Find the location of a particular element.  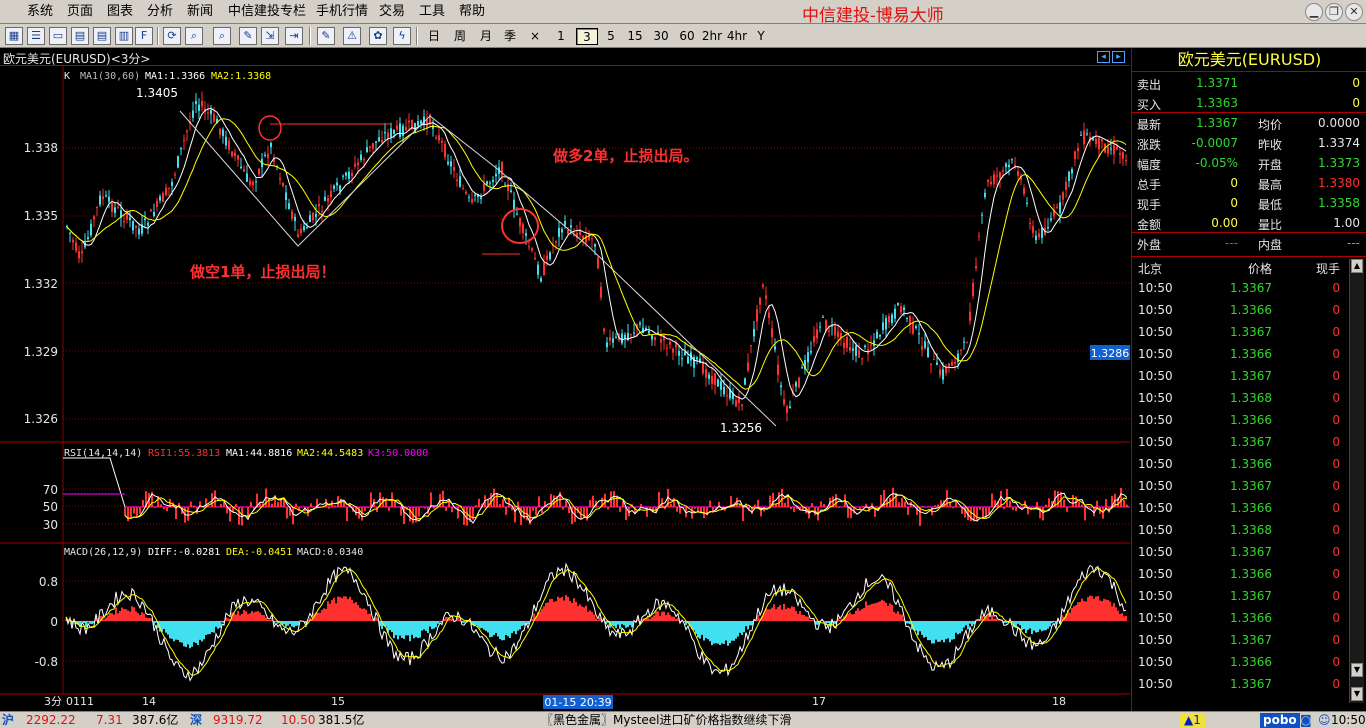

draw-icon: ✎ is located at coordinates (326, 36).